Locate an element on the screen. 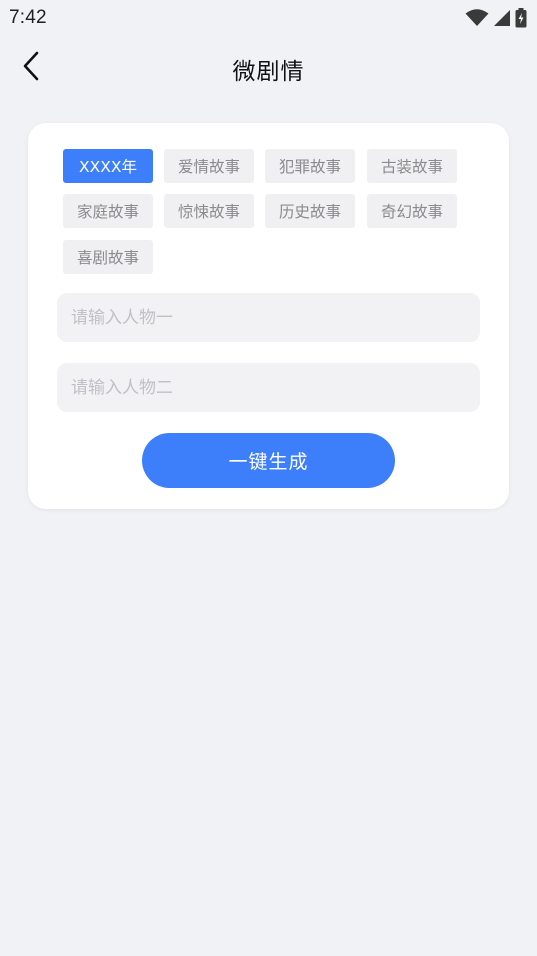 The height and width of the screenshot is (956, 537). battery-charging-icon is located at coordinates (521, 18).